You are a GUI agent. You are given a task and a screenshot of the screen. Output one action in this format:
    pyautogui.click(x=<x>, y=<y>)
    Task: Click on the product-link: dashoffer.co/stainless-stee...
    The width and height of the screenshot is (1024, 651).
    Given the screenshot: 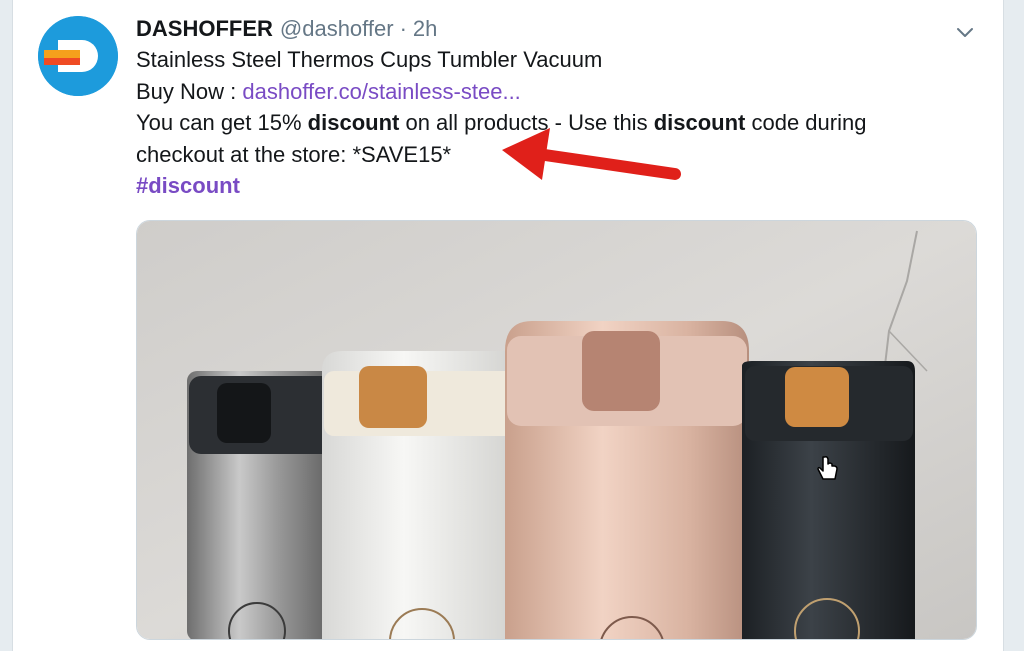 What is the action you would take?
    pyautogui.click(x=381, y=91)
    